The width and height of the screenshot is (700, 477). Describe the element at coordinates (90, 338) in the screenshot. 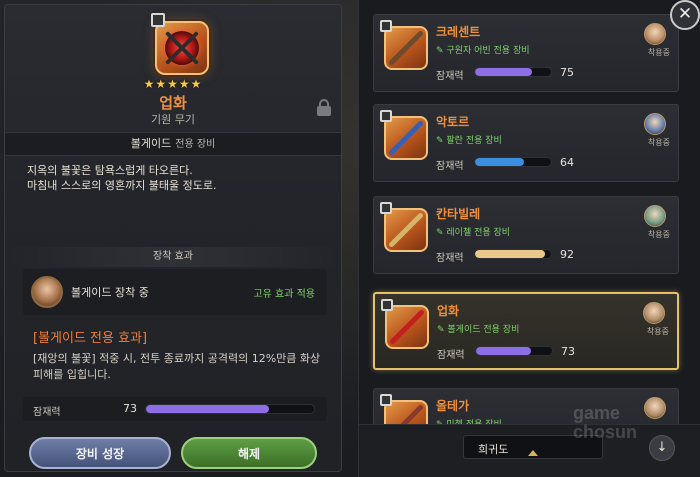

I see `bonus-effect-title: [볼게이드 전용 효과]` at that location.